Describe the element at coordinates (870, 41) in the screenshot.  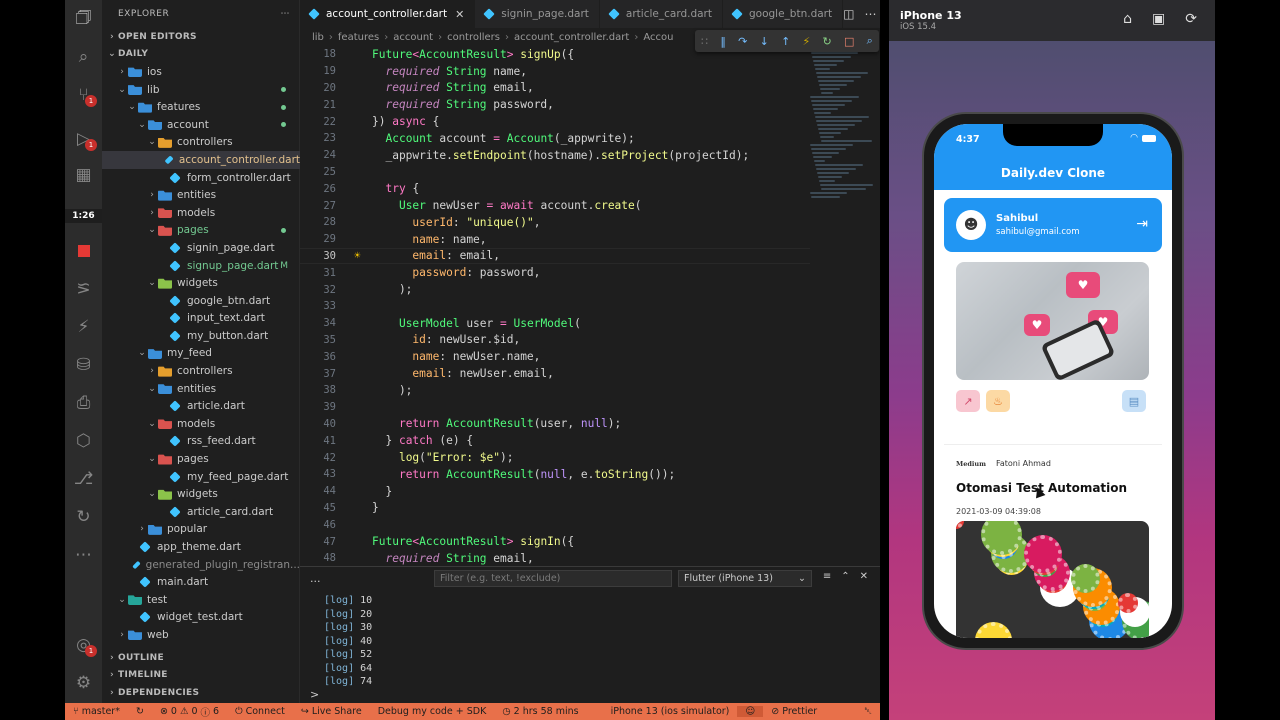
I see `inspect-icon: ⌕` at that location.